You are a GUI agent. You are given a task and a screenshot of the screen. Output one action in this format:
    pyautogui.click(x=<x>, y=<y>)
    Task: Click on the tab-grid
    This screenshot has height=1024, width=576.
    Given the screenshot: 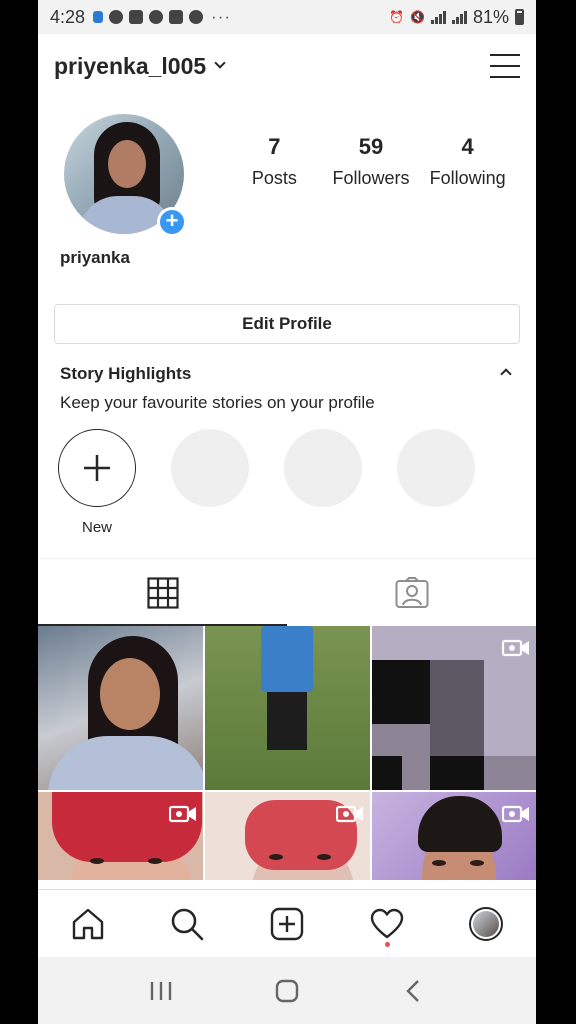 What is the action you would take?
    pyautogui.click(x=162, y=592)
    